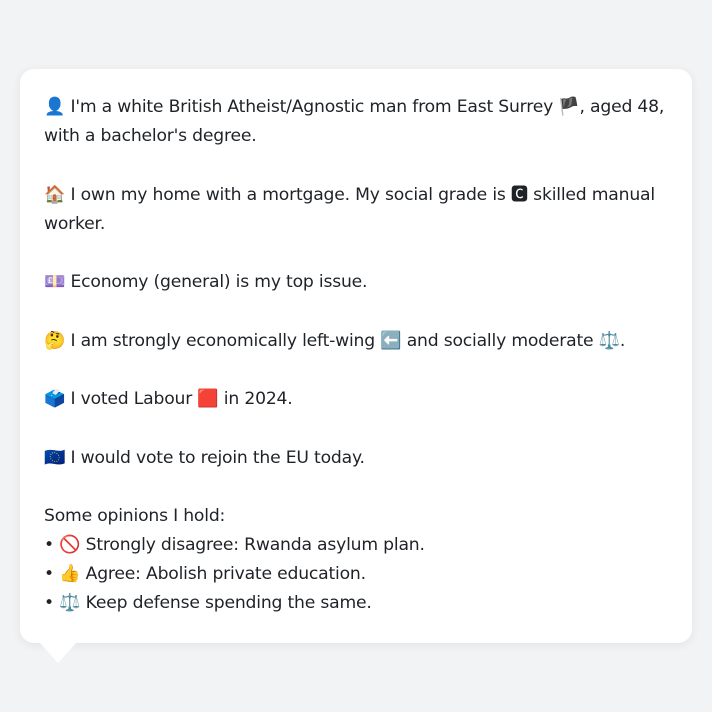 This screenshot has height=712, width=712. I want to click on house-icon: 🏠, so click(55, 194).